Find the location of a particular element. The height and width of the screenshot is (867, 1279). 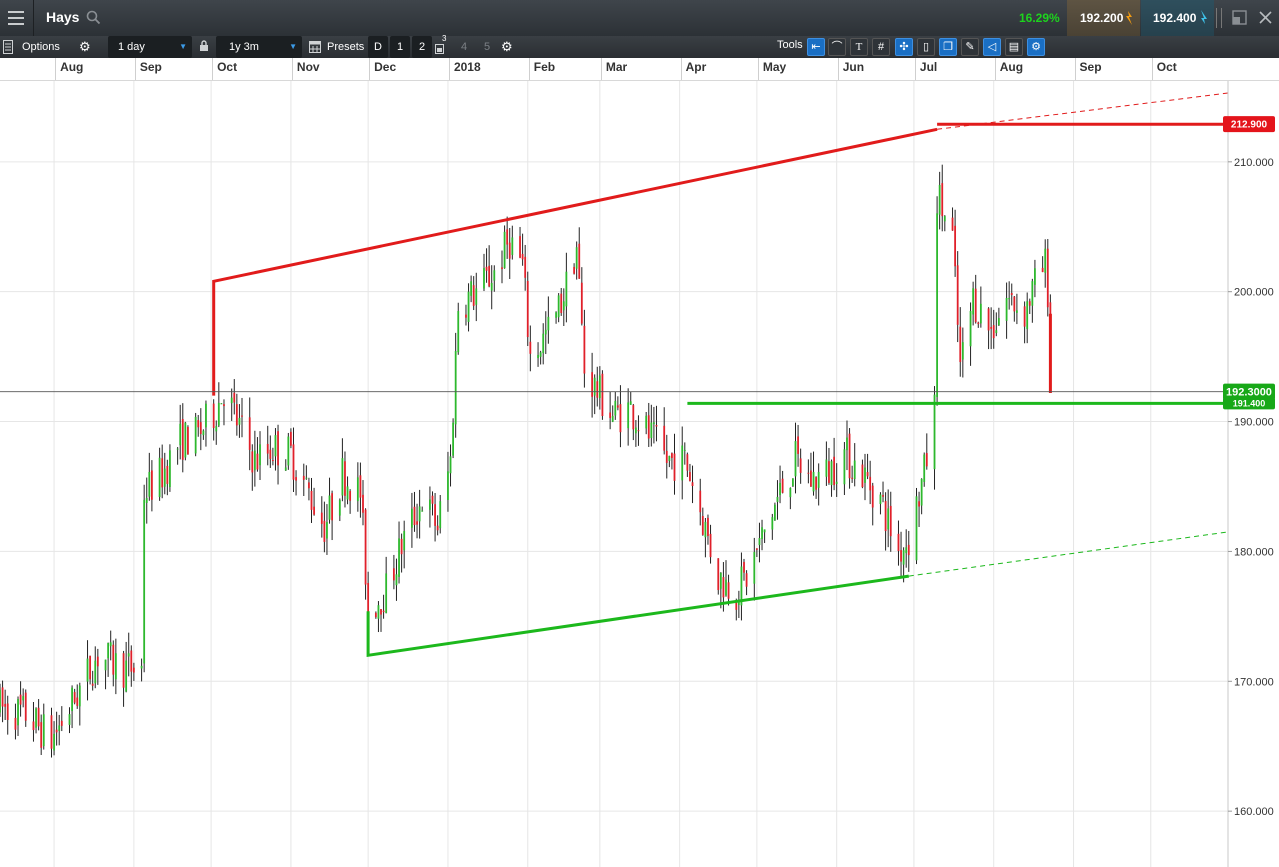

search-icon is located at coordinates (93, 17).